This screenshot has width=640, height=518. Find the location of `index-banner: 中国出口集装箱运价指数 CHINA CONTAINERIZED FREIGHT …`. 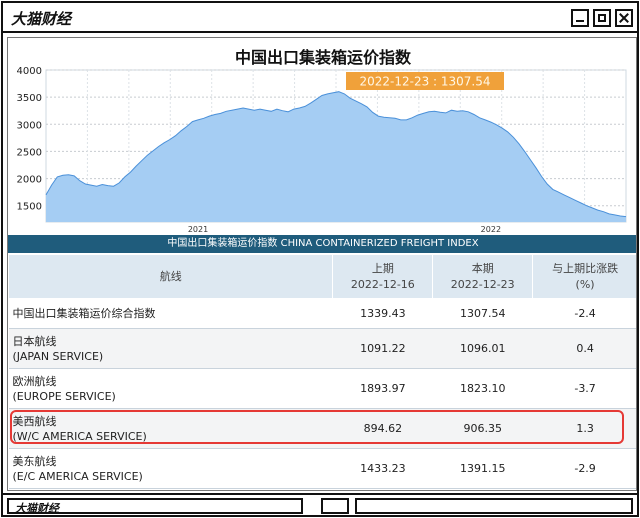

index-banner: 中国出口集装箱运价指数 CHINA CONTAINERIZED FREIGHT … is located at coordinates (322, 244).